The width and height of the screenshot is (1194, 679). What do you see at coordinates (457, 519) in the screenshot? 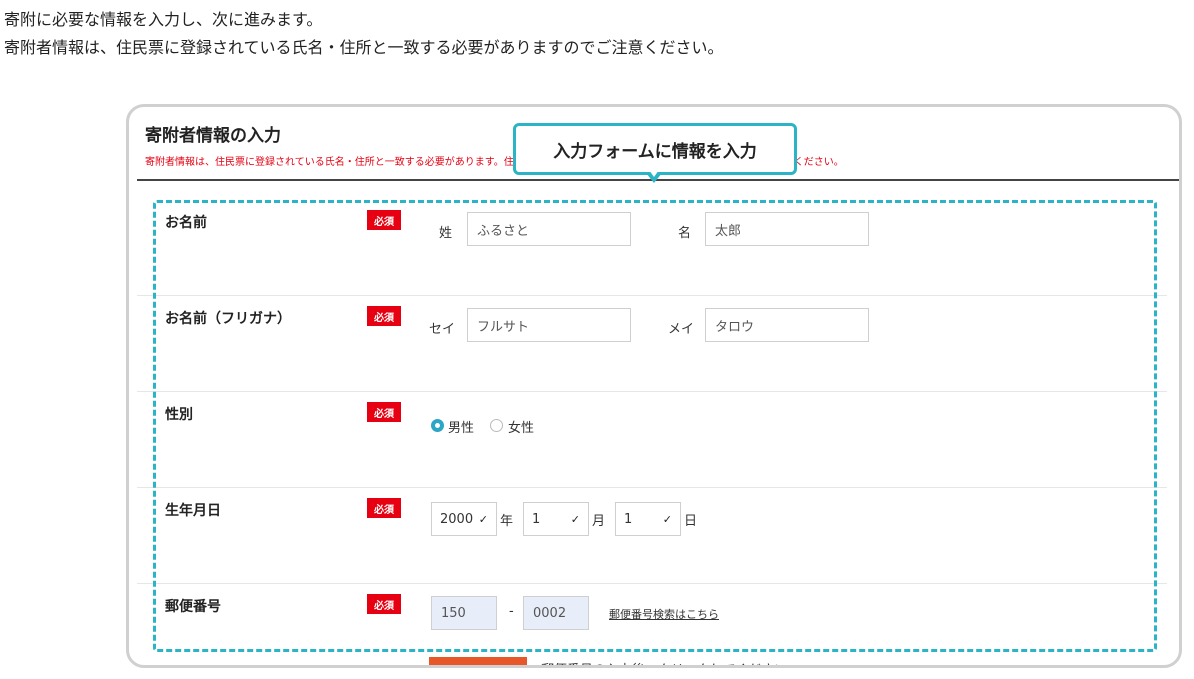
I see `year-value: 2000` at bounding box center [457, 519].